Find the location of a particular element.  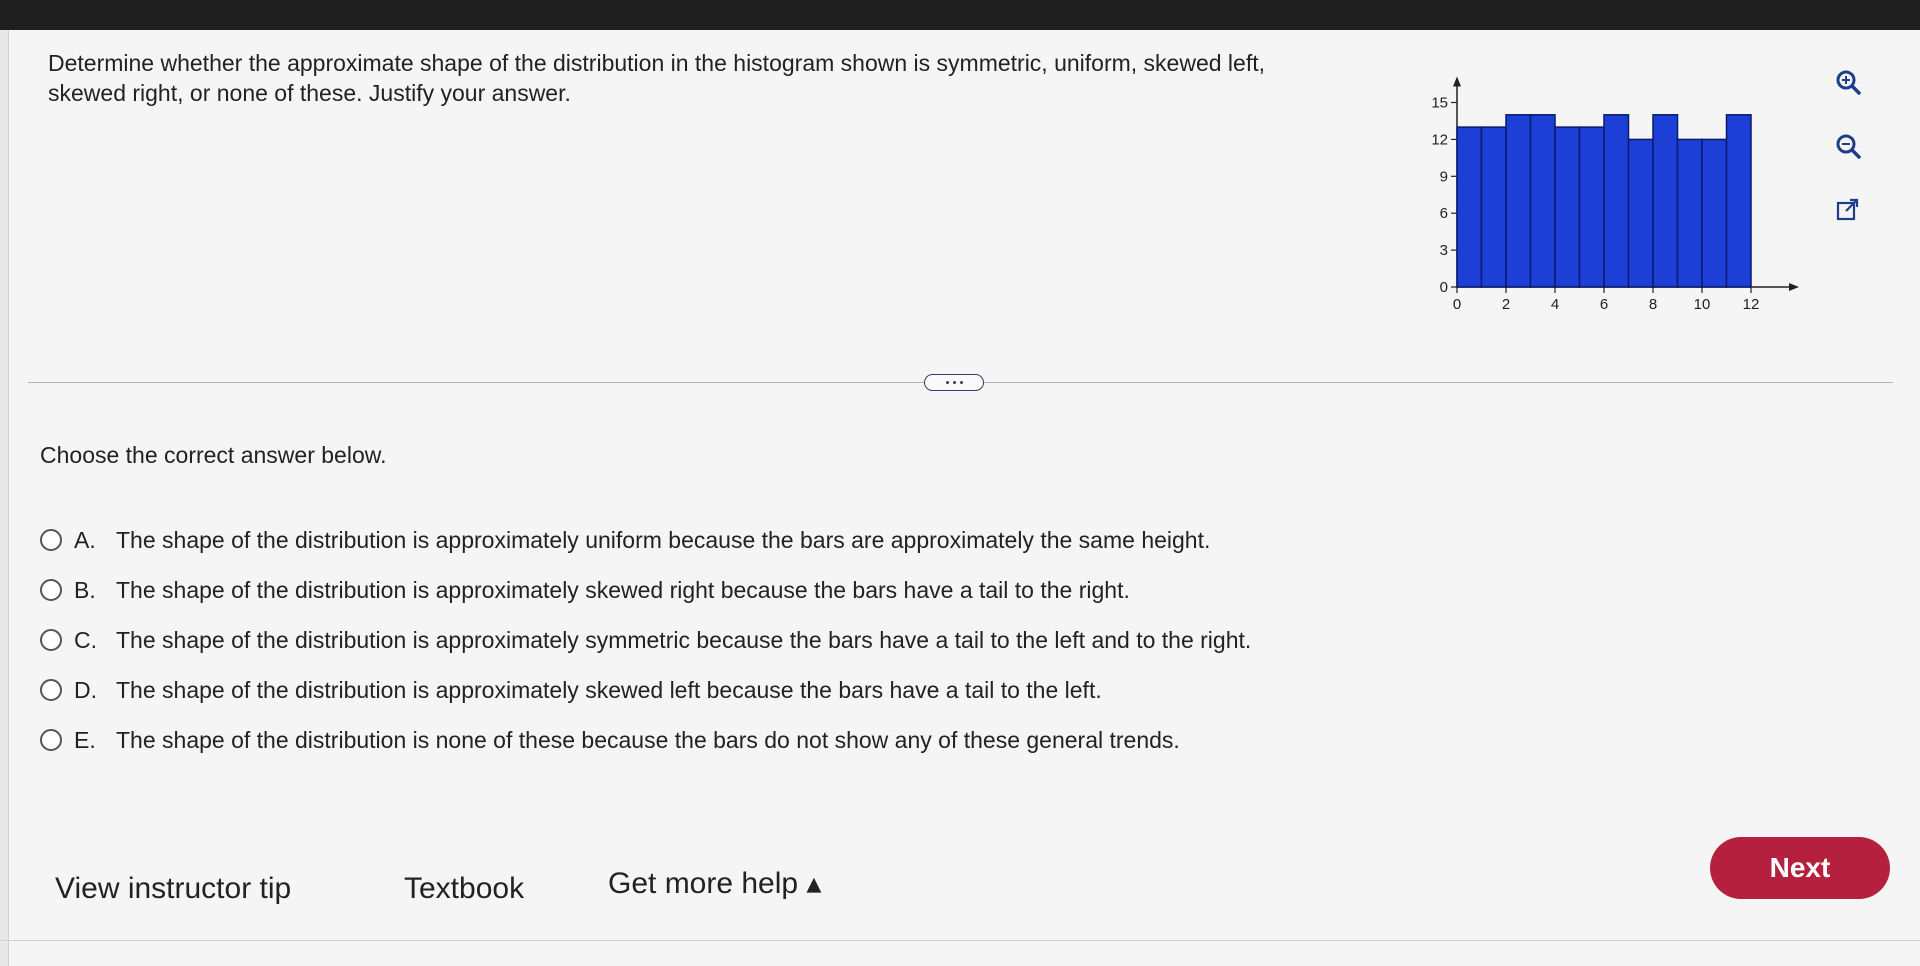

zoom-out-button is located at coordinates (1848, 146).